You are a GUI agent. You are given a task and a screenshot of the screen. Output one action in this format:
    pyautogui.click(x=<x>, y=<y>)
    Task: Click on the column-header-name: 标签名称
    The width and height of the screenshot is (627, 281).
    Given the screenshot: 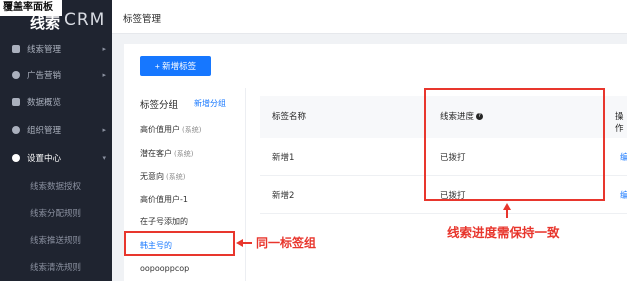 What is the action you would take?
    pyautogui.click(x=289, y=117)
    